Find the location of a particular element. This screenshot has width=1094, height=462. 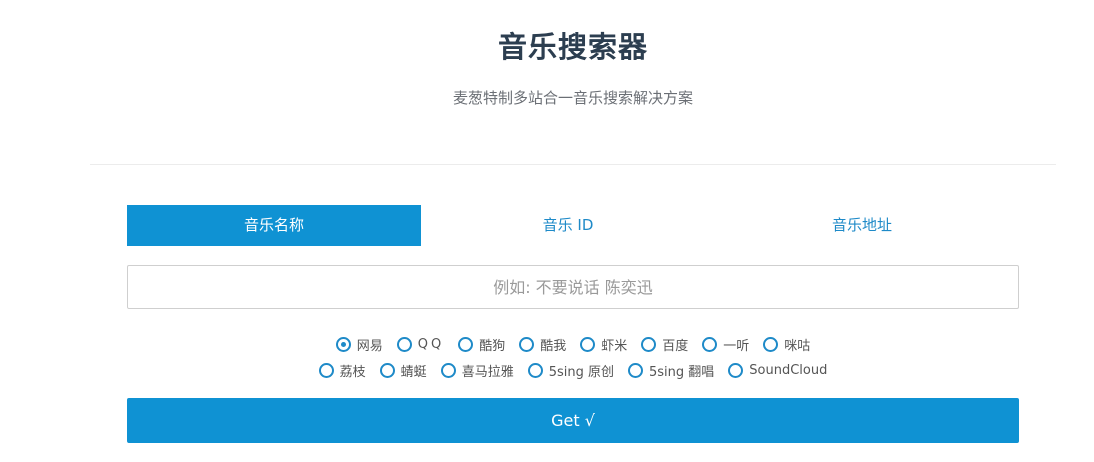

radio-label: 百度 is located at coordinates (675, 346).